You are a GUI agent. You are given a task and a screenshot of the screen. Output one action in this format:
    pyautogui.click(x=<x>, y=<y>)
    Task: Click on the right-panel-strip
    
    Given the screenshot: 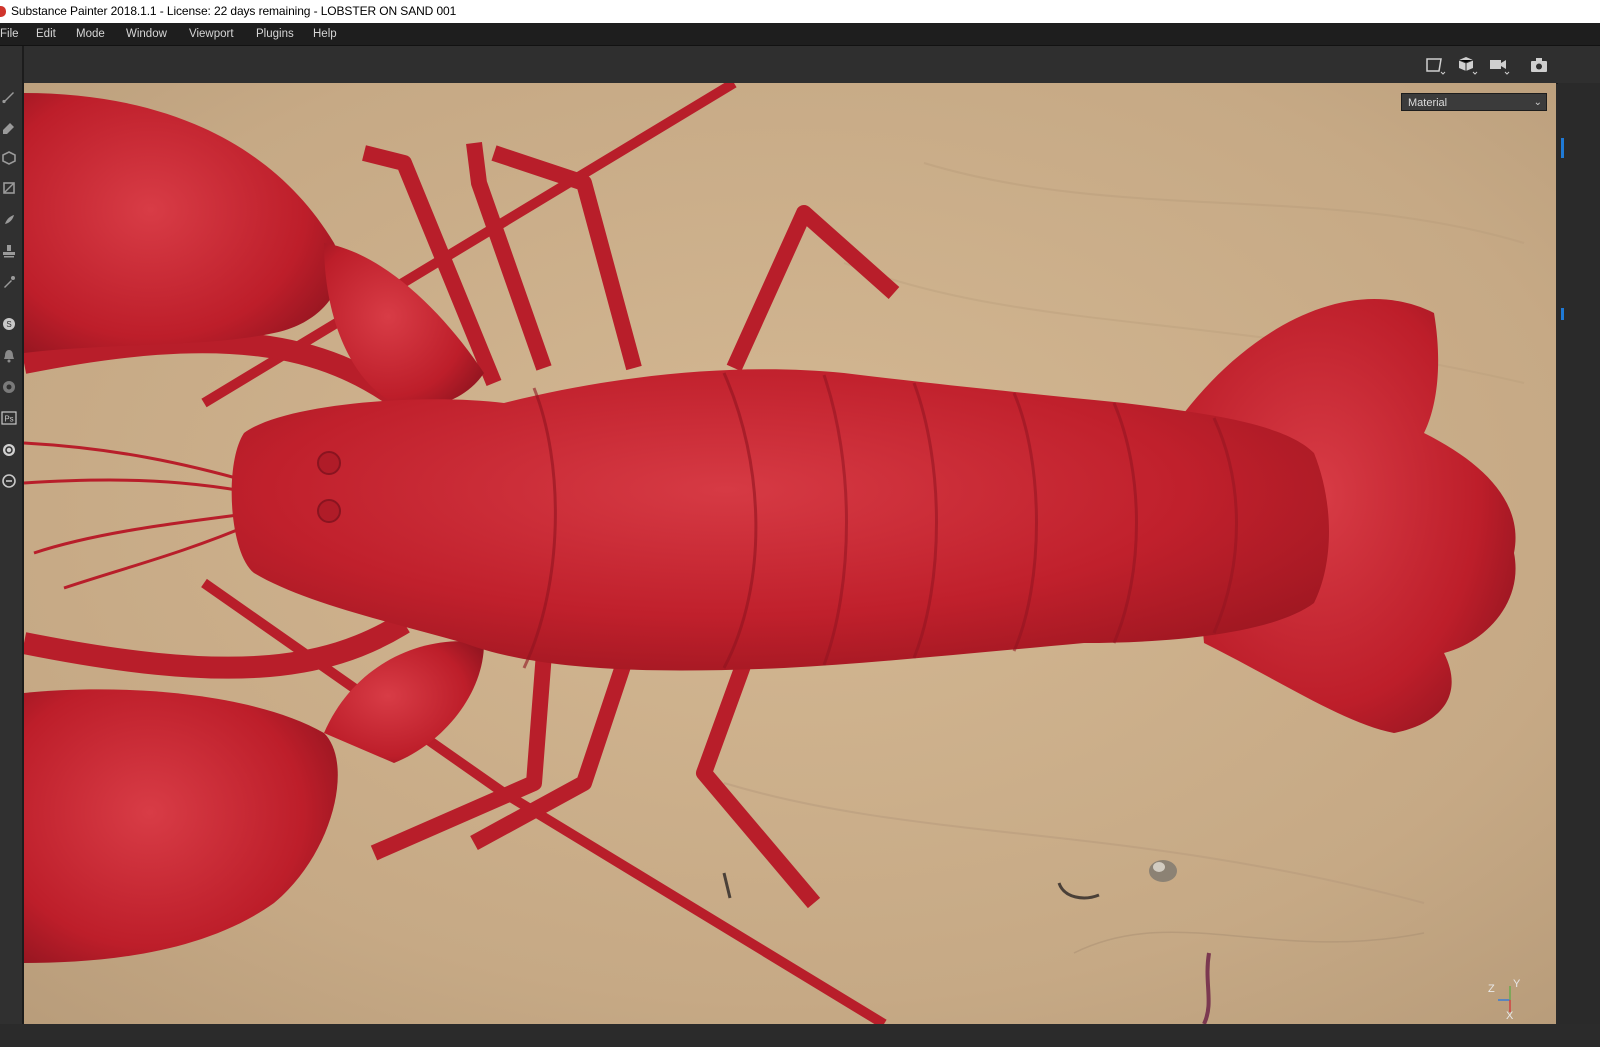 What is the action you would take?
    pyautogui.click(x=1579, y=565)
    